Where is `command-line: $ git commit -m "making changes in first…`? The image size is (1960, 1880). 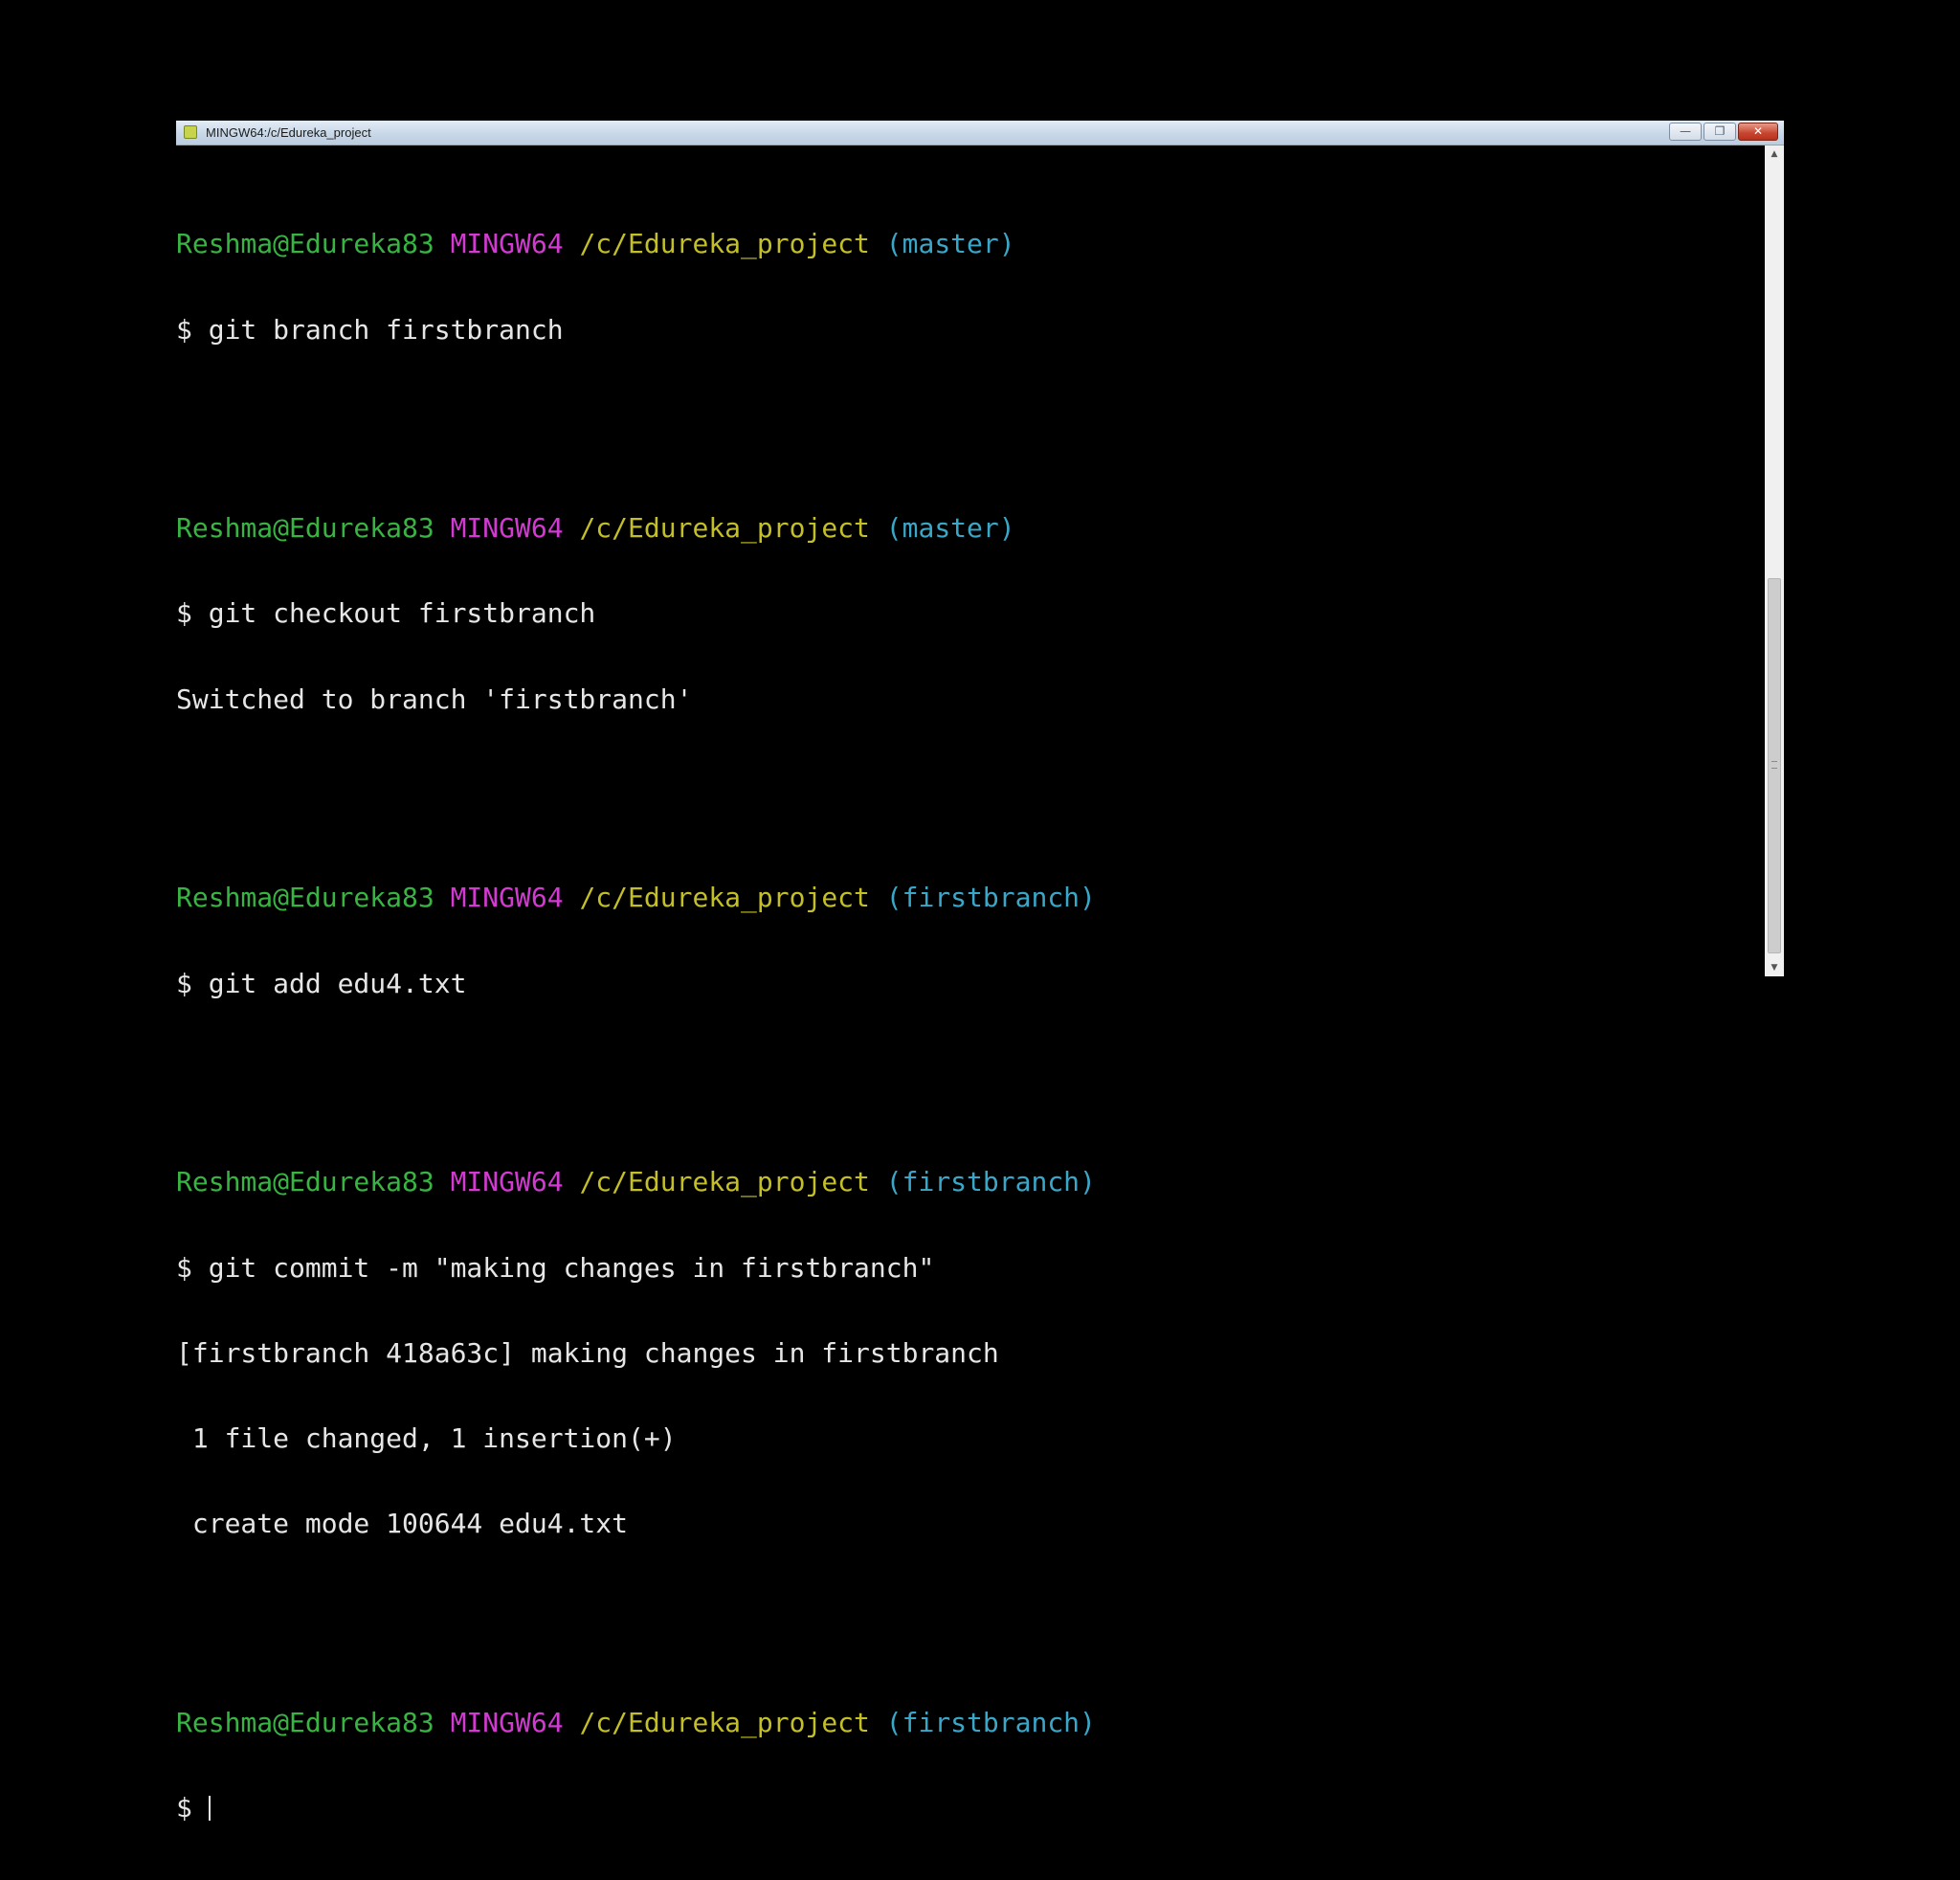 command-line: $ git commit -m "making changes in first… is located at coordinates (556, 1267).